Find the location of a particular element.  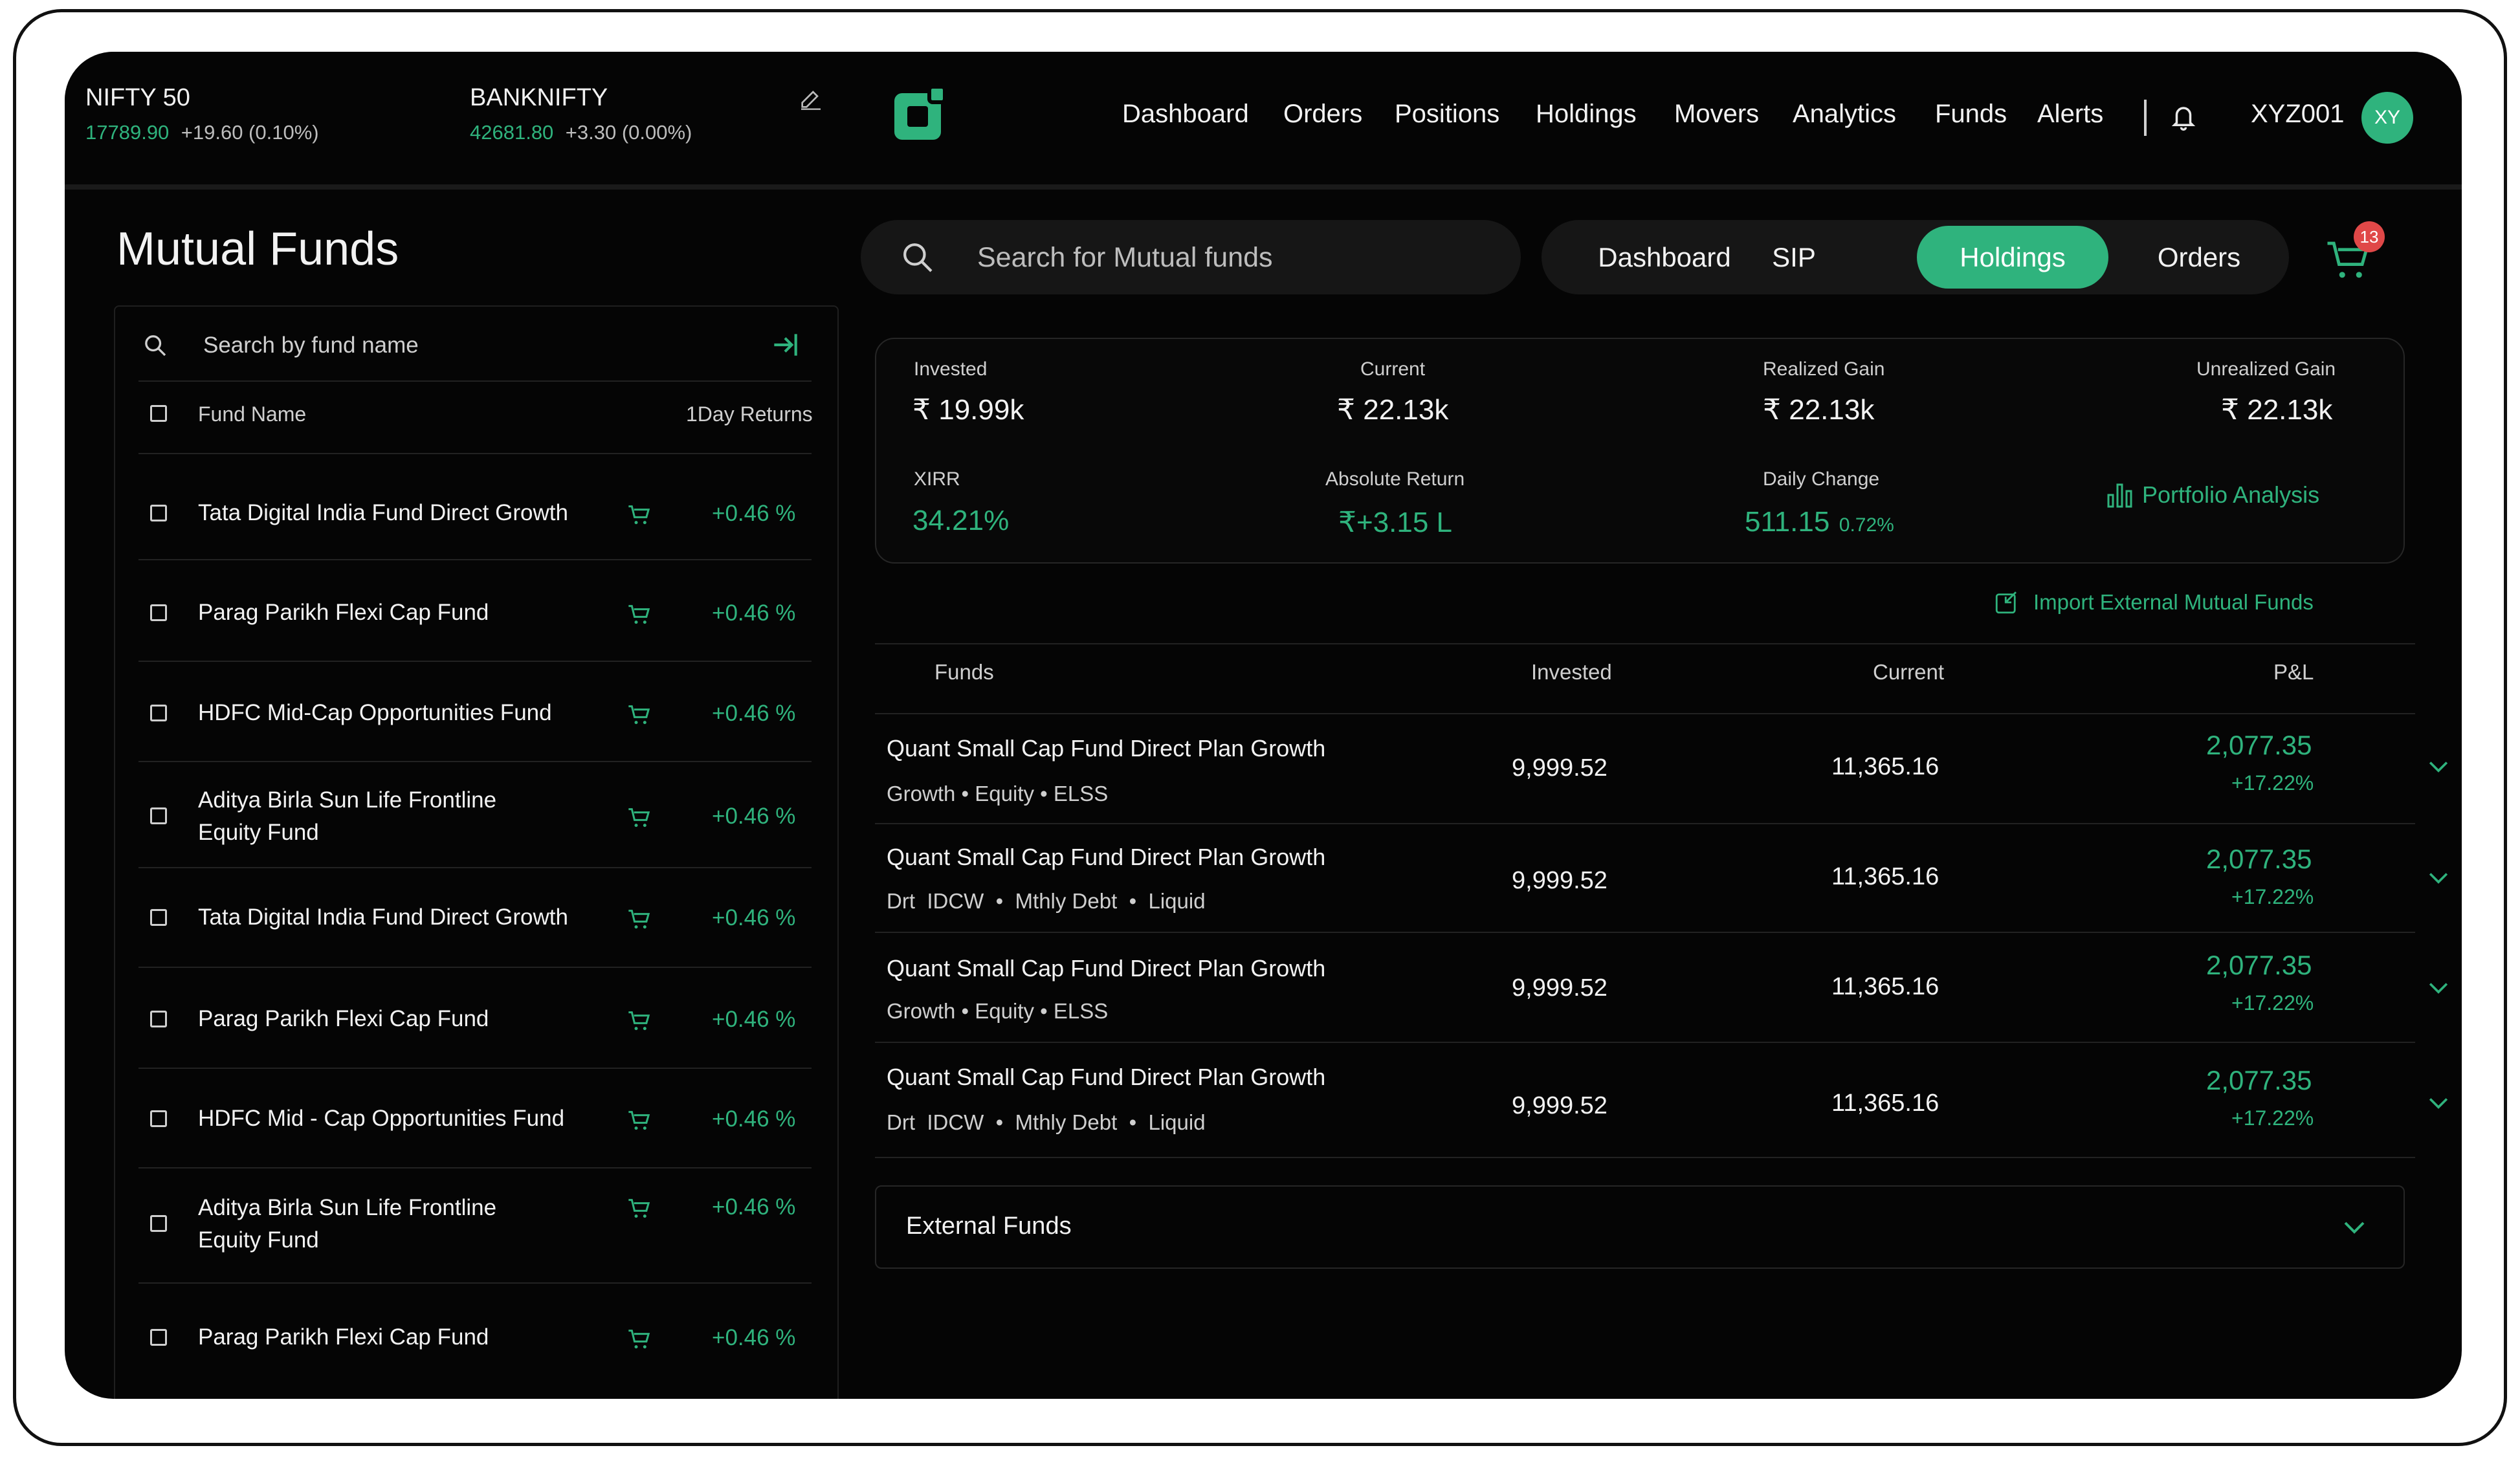

user-id: XYZ001 is located at coordinates (2298, 114).